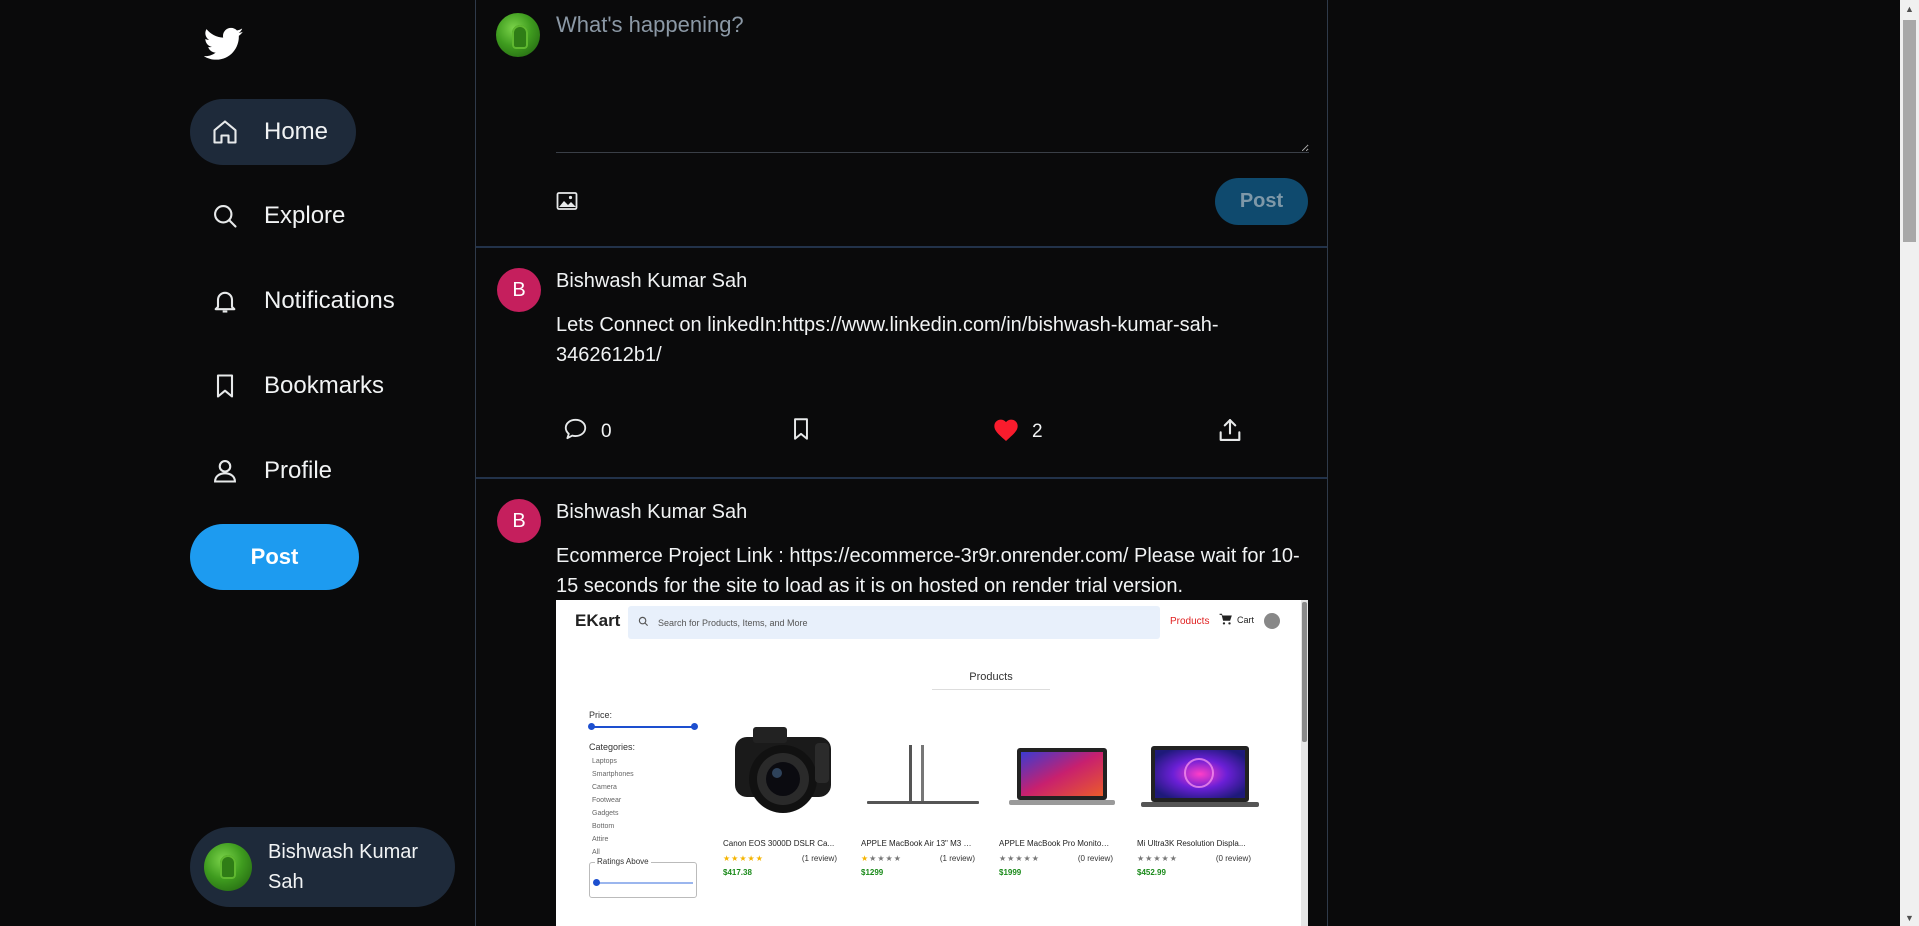  I want to click on category-item: Footwear, so click(607, 800).